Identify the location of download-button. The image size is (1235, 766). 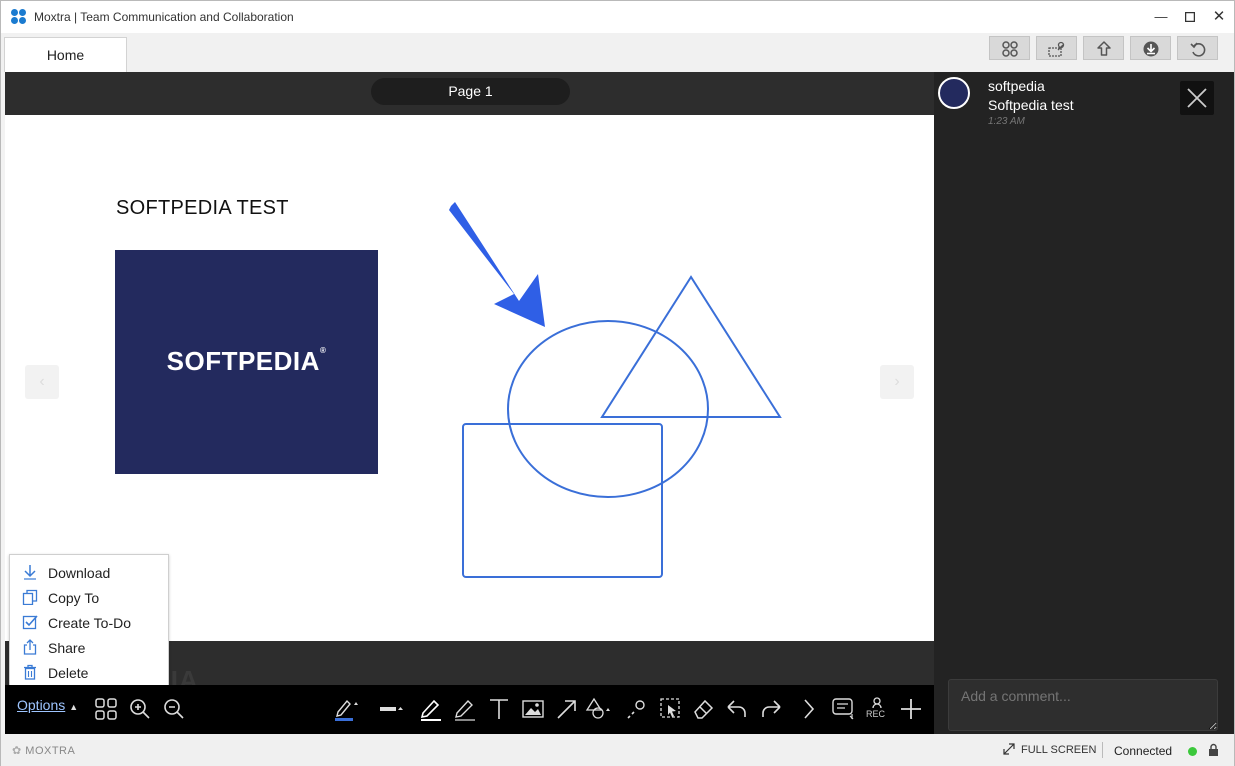
(1150, 48).